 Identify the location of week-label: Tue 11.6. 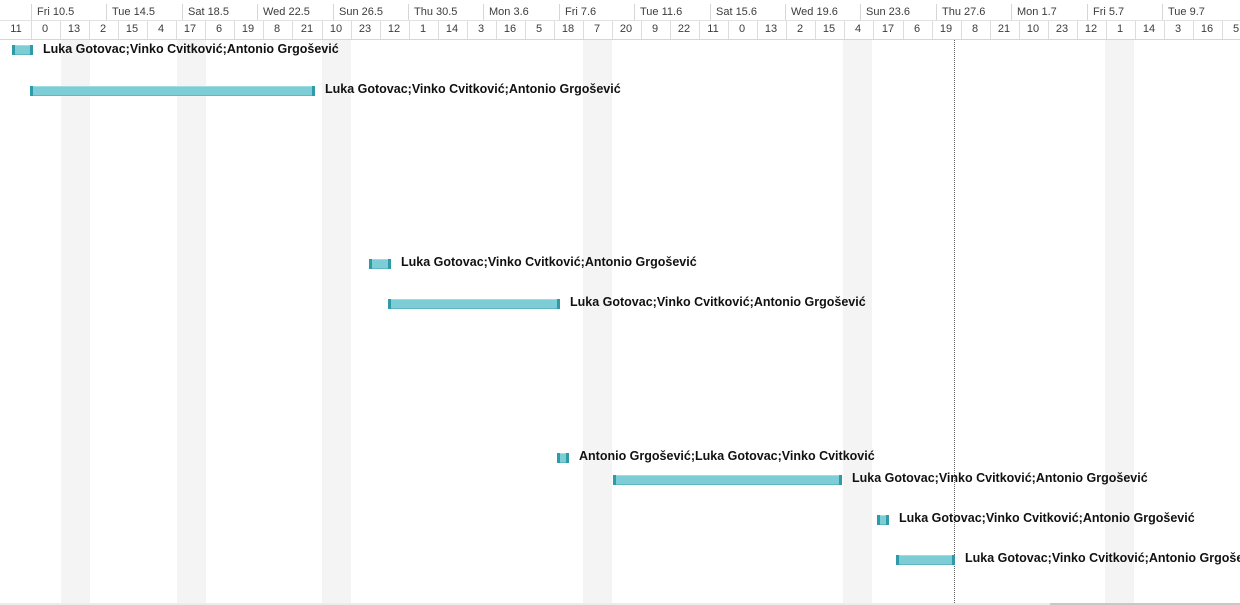
(661, 12).